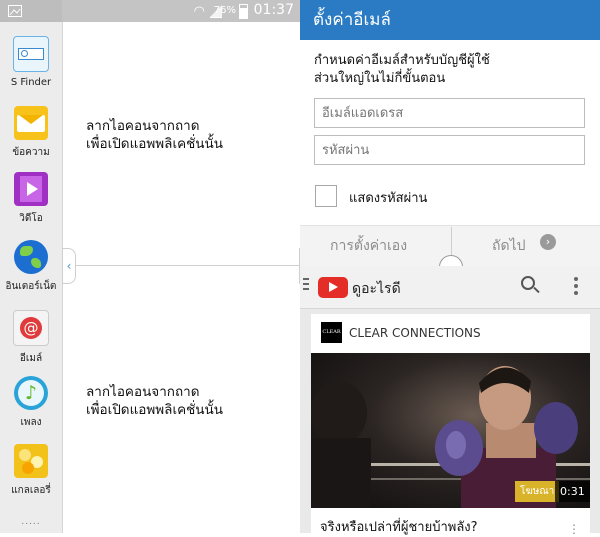  Describe the element at coordinates (181, 265) in the screenshot. I see `split-divider` at that location.